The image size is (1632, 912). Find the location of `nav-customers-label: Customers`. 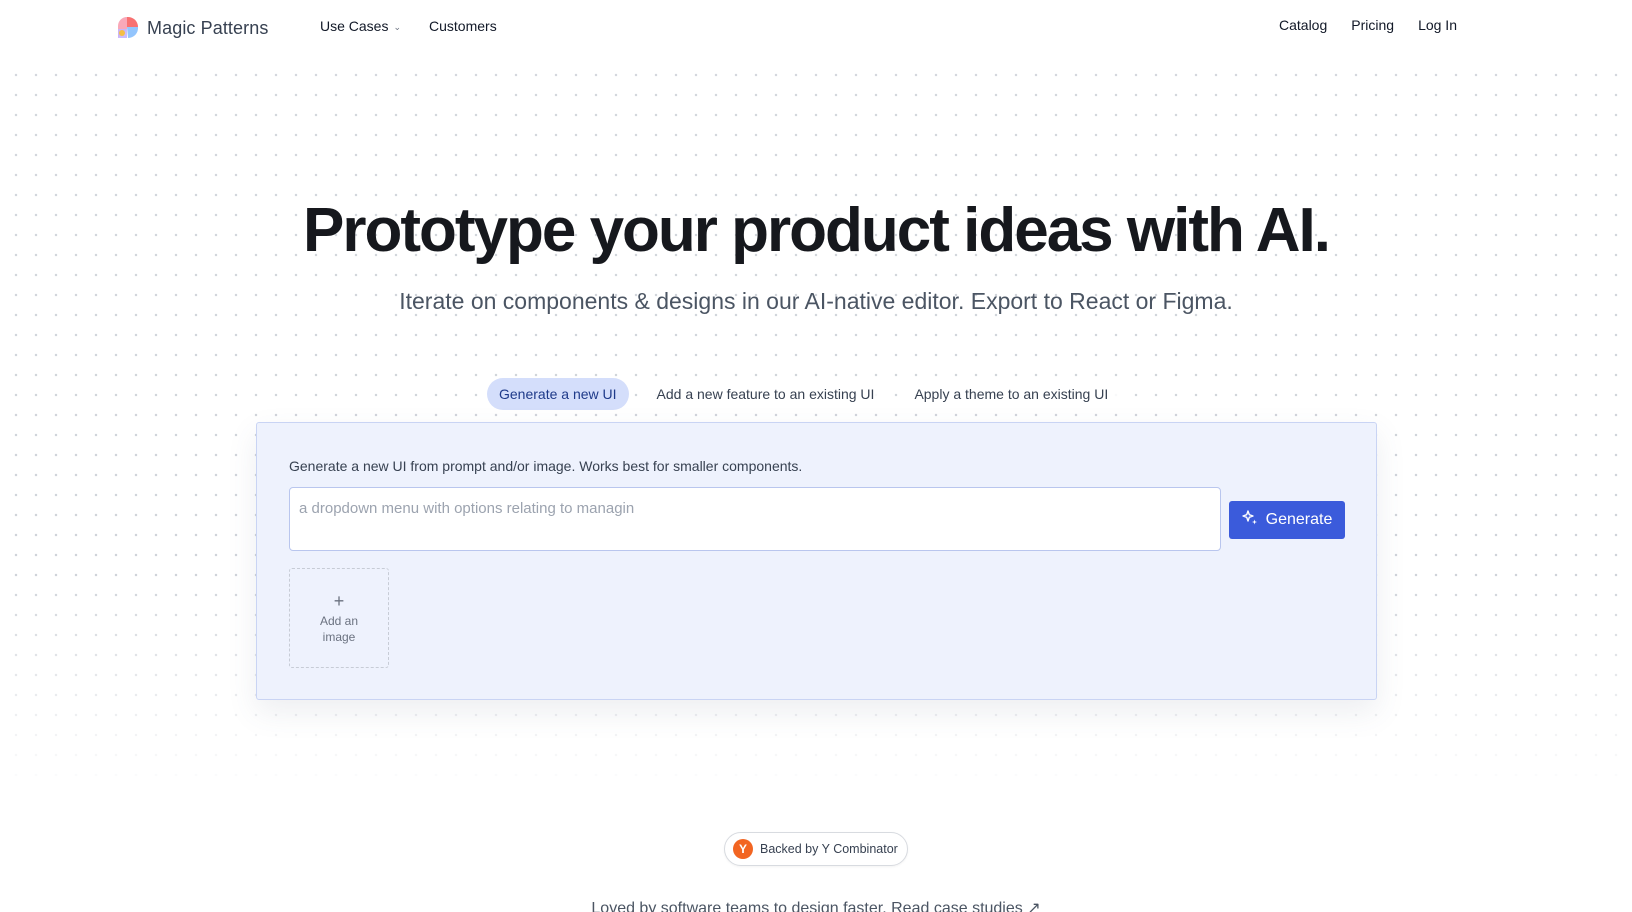

nav-customers-label: Customers is located at coordinates (463, 26).